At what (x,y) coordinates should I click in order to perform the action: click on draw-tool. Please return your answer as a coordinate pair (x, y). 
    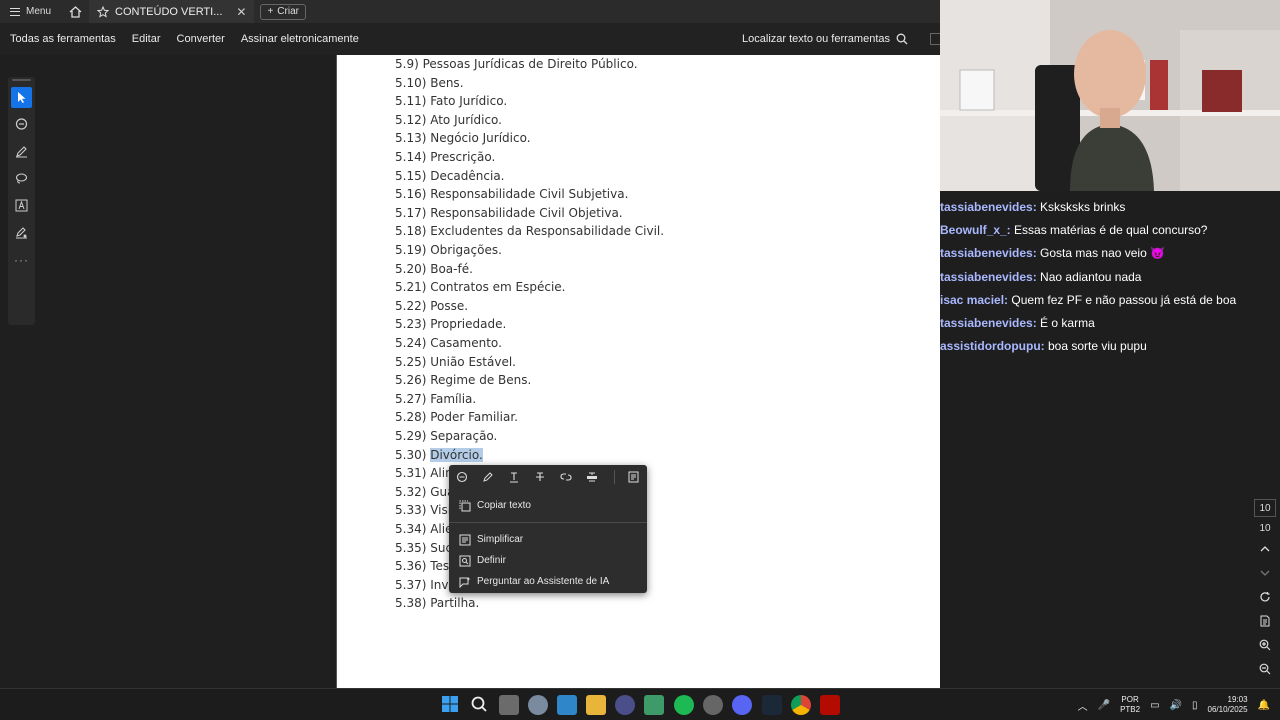
    Looking at the image, I should click on (21, 178).